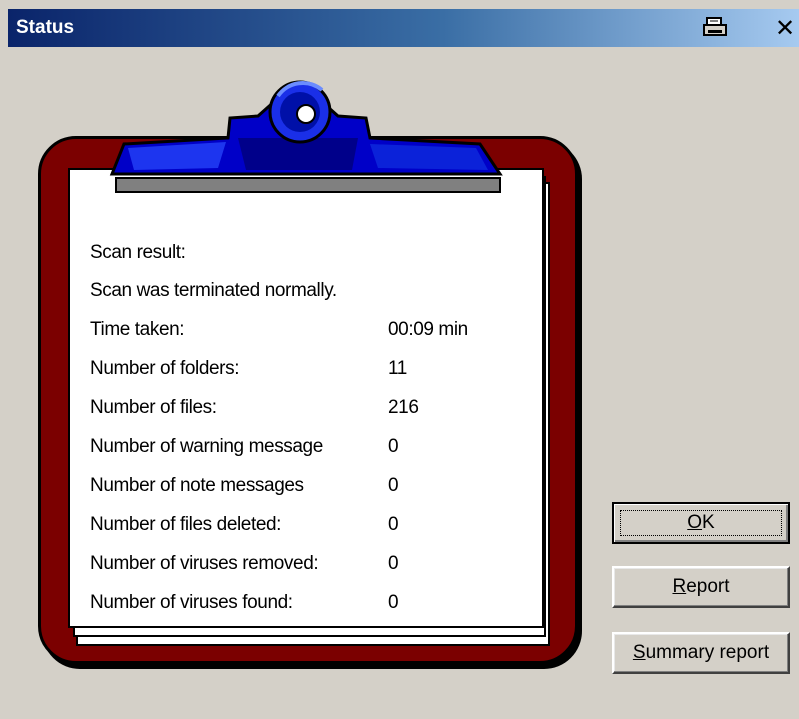 The image size is (799, 719). What do you see at coordinates (393, 524) in the screenshot?
I see `files-deleted-value: 0` at bounding box center [393, 524].